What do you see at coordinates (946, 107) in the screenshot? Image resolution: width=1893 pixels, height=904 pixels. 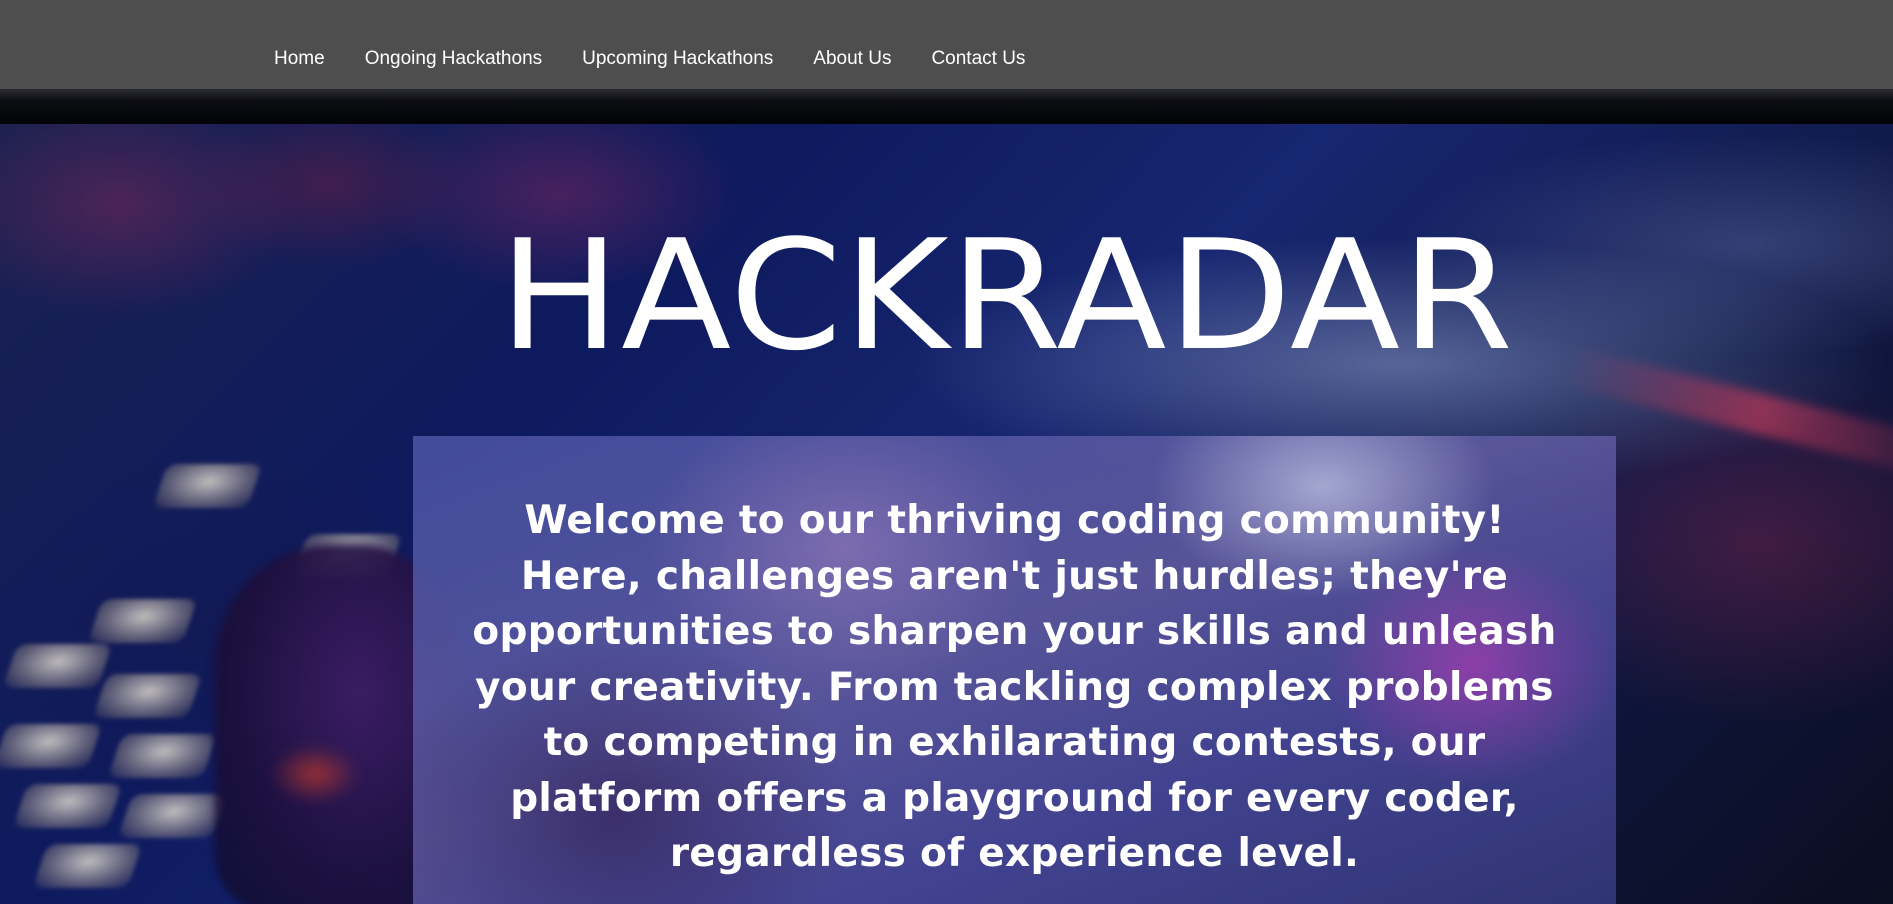 I see `header-shadow-band` at bounding box center [946, 107].